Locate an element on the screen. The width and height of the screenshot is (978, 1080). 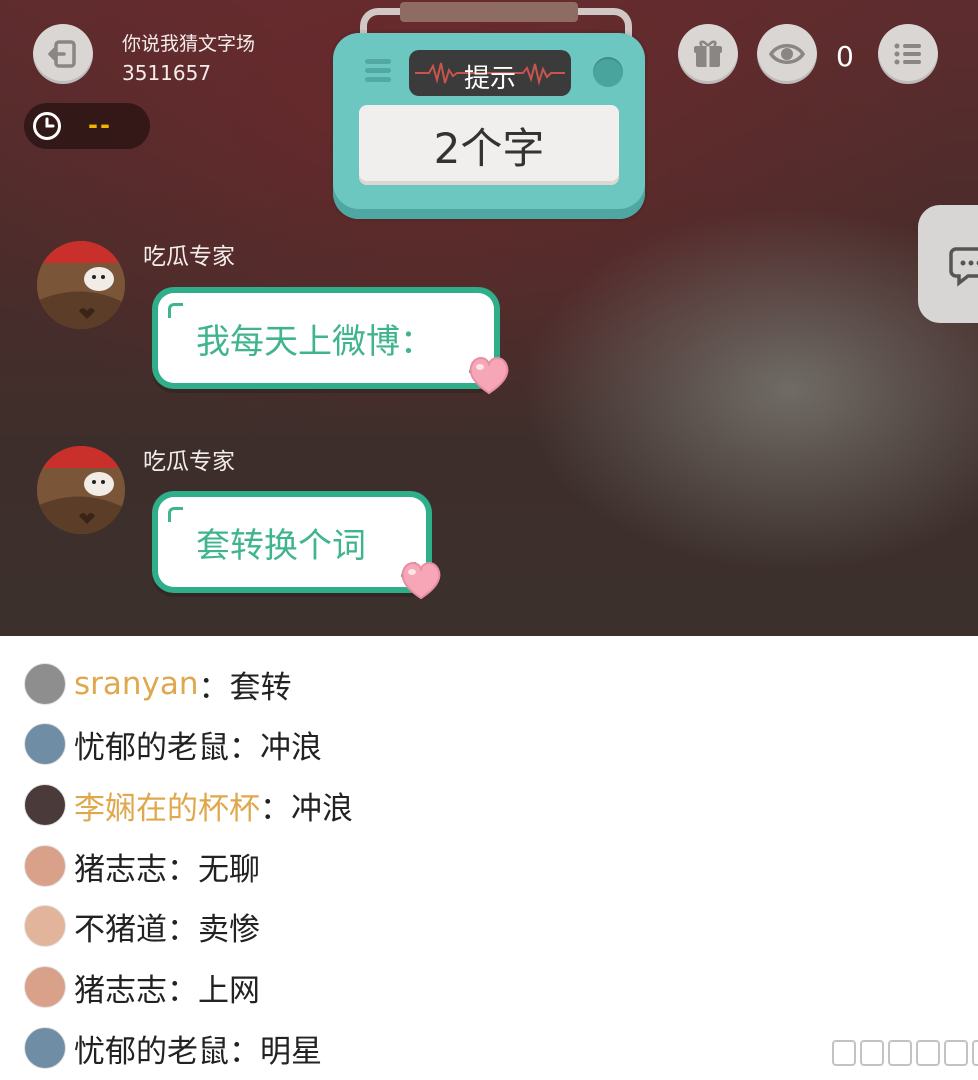
eye-icon is located at coordinates (787, 54).